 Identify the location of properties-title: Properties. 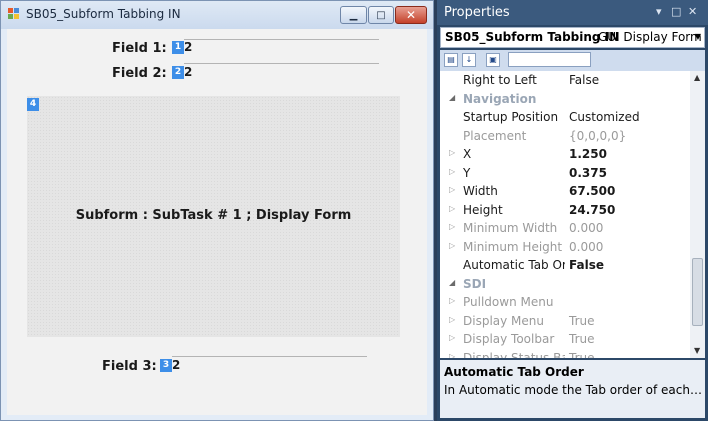
(477, 12).